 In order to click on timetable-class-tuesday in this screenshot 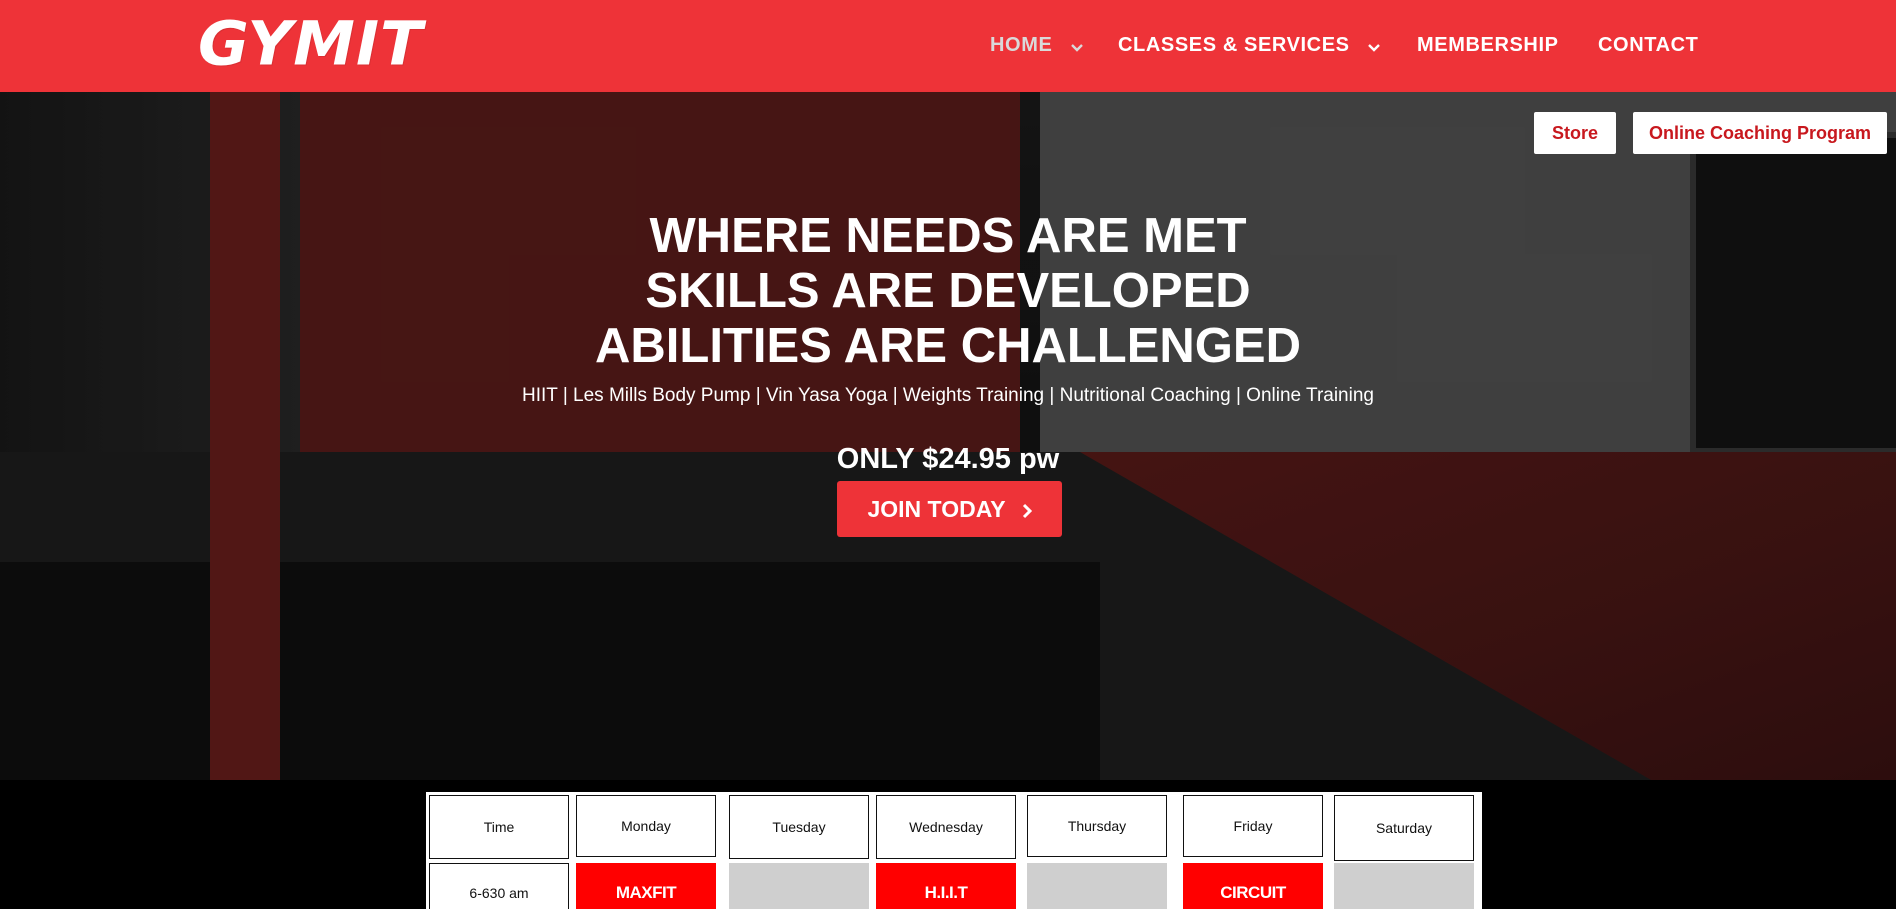, I will do `click(799, 886)`.